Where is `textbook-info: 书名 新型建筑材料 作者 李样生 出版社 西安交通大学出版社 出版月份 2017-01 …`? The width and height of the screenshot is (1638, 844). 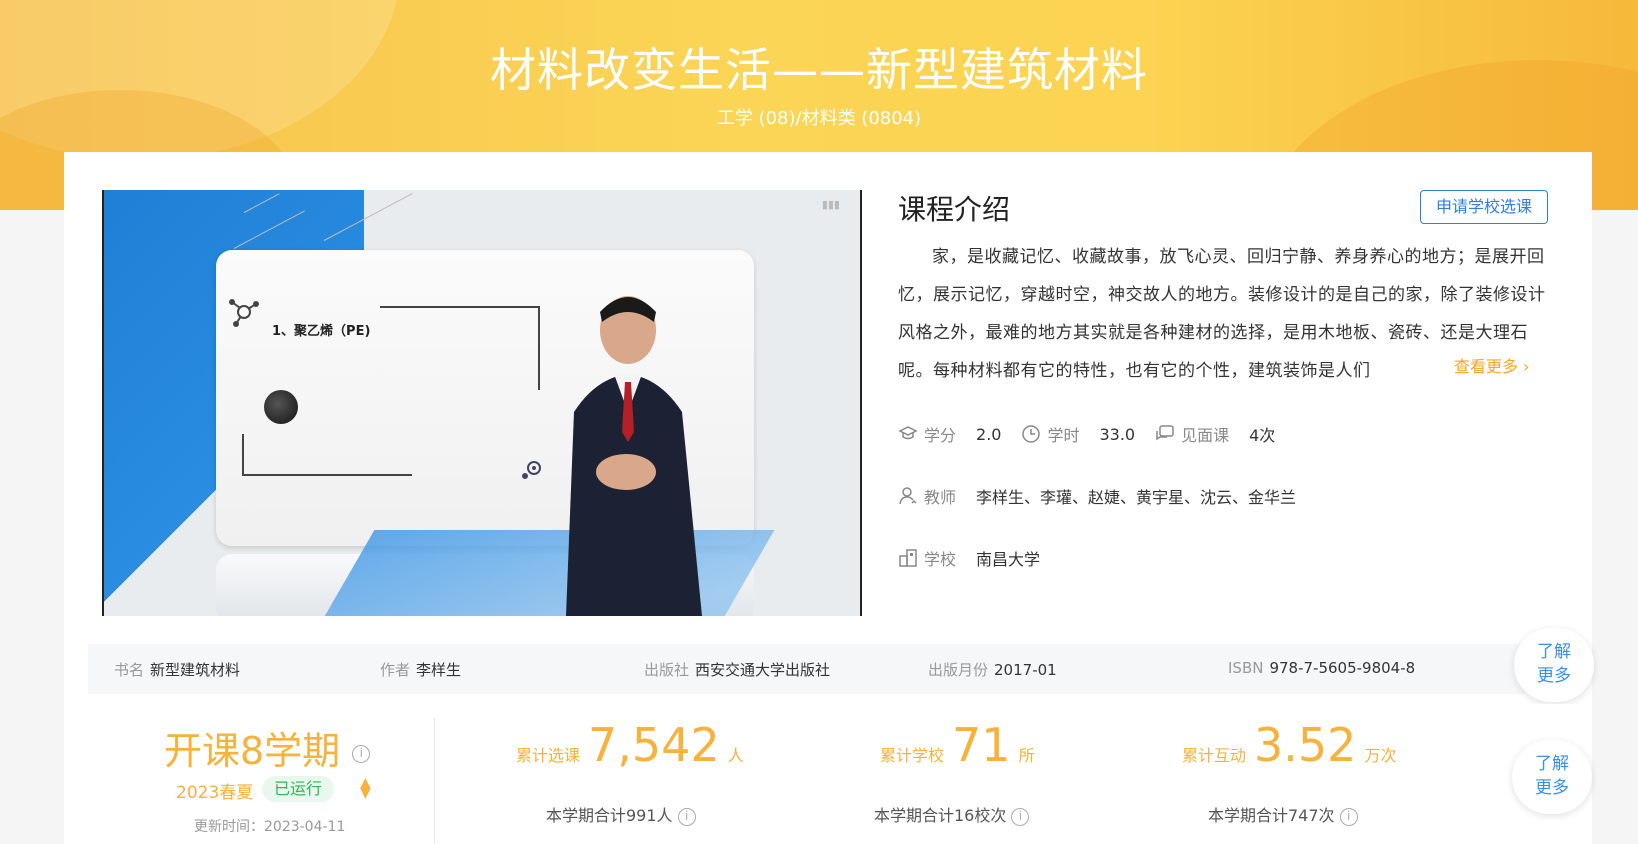
textbook-info: 书名 新型建筑材料 作者 李样生 出版社 西安交通大学出版社 出版月份 2017-01 … is located at coordinates (813, 669).